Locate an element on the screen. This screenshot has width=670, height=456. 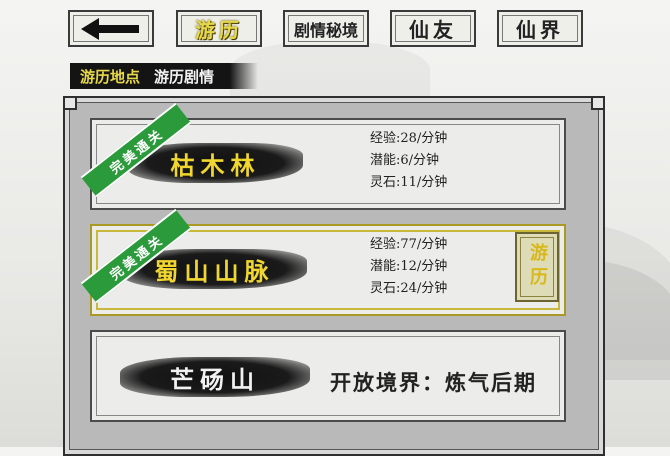
stat-spirit-stone: 灵石:11/分钟 is located at coordinates (409, 182).